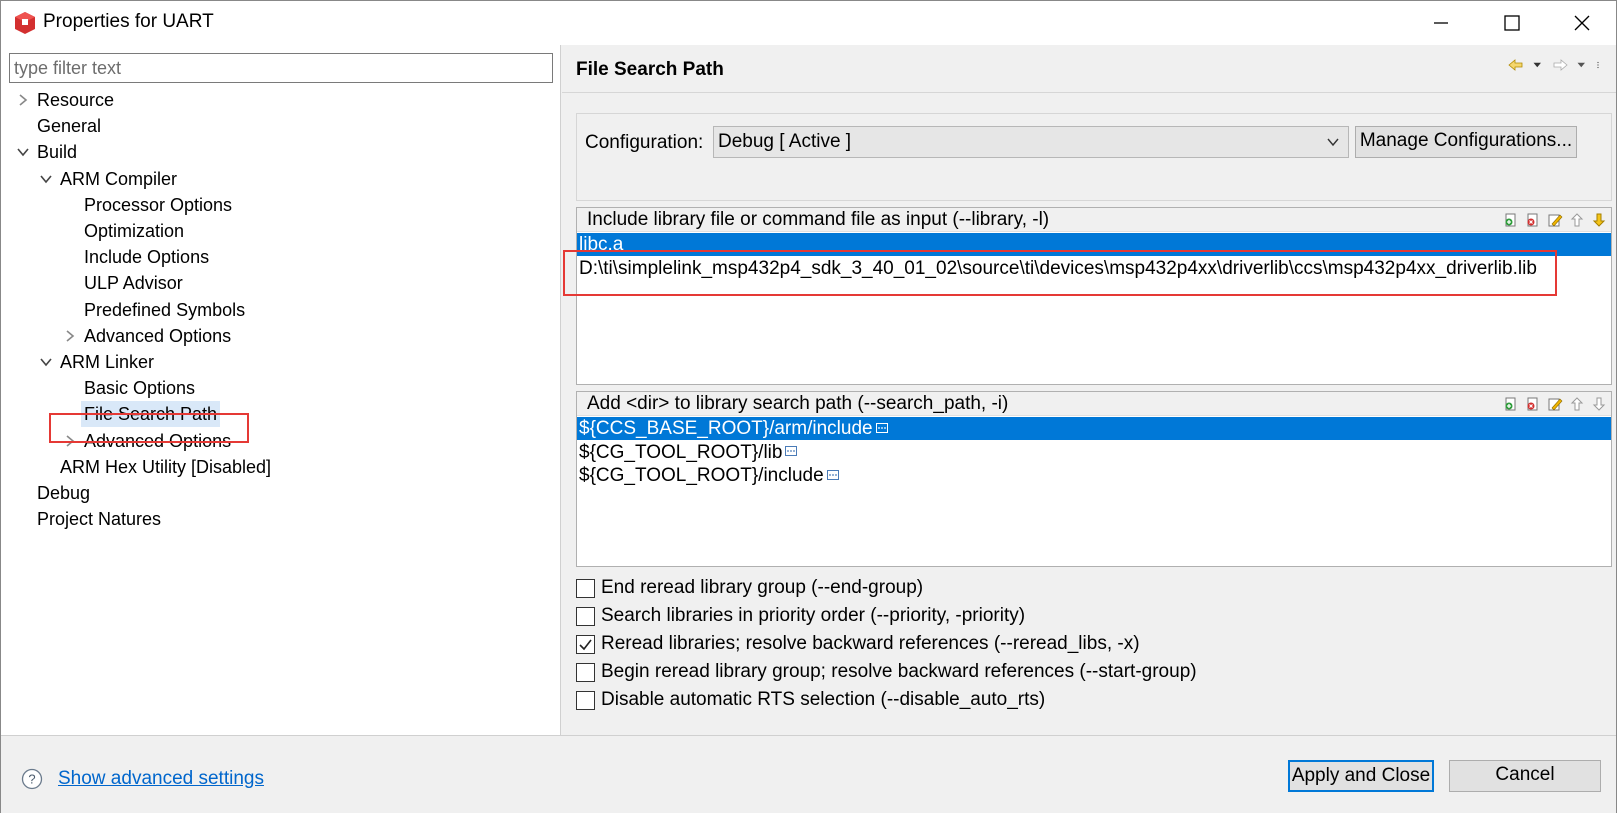 The image size is (1617, 813). What do you see at coordinates (281, 336) in the screenshot?
I see `tree-item: Advanced Options` at bounding box center [281, 336].